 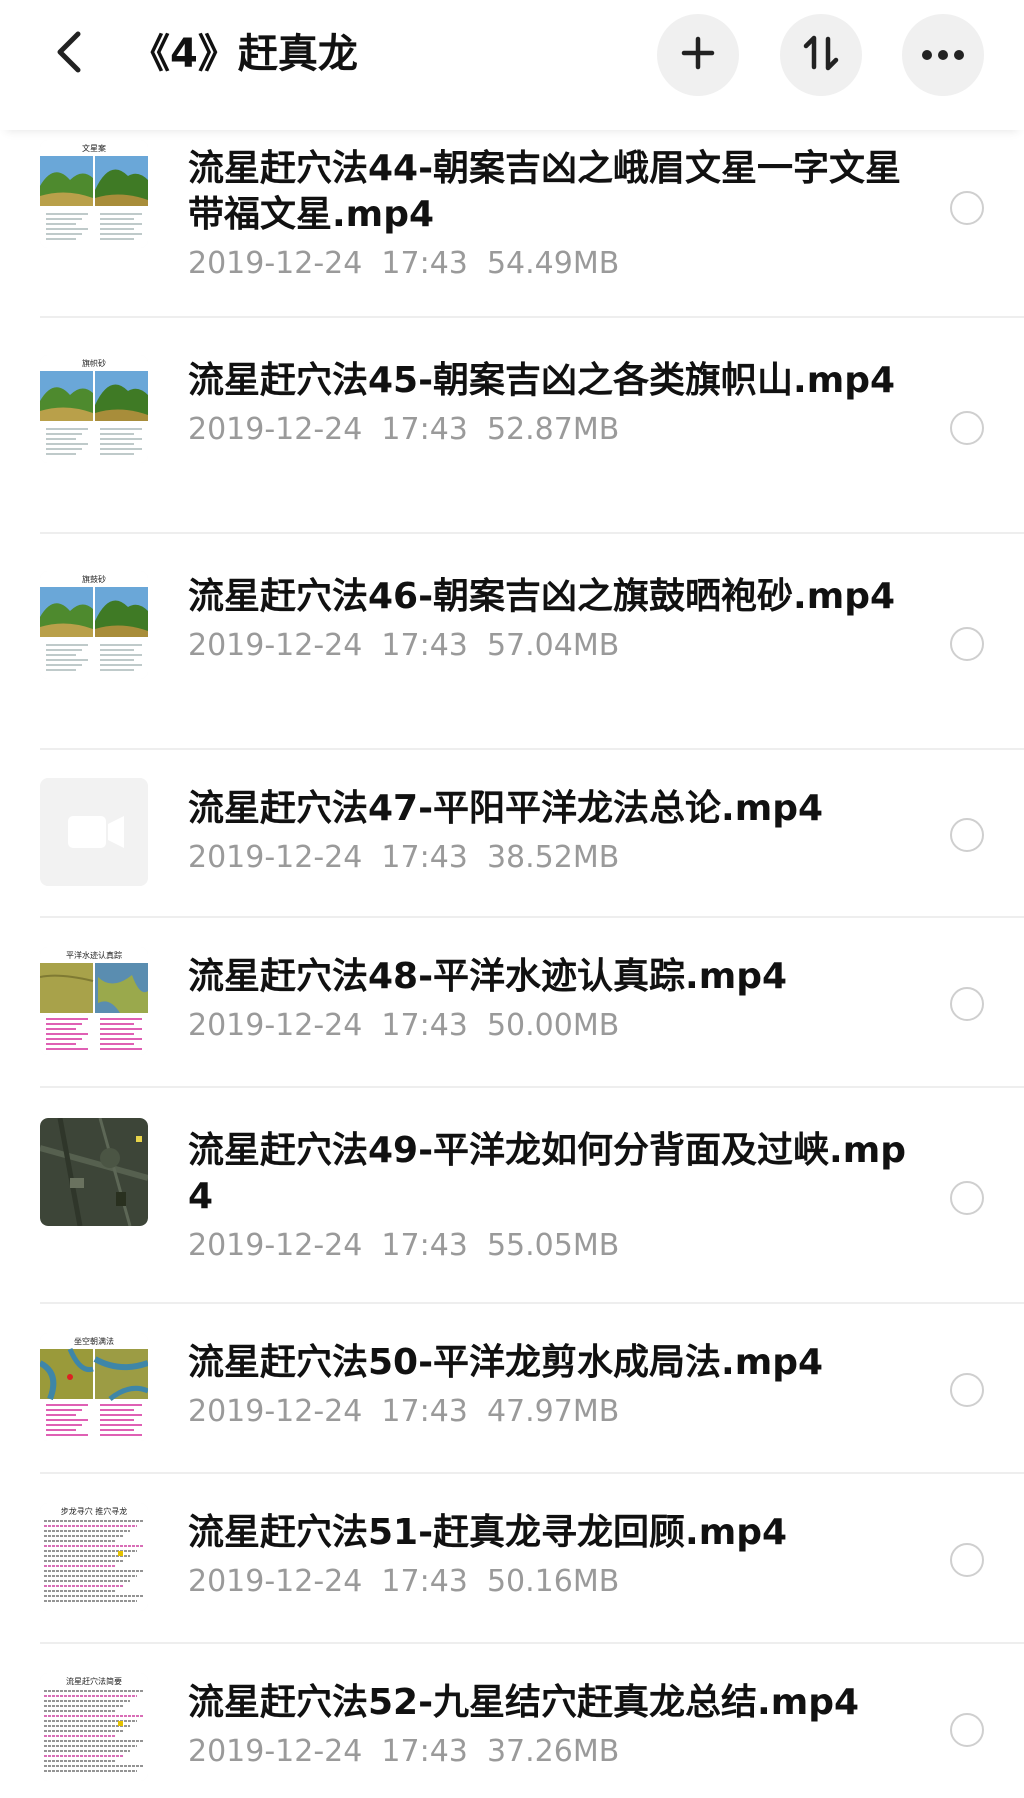 I want to click on add-button, so click(x=698, y=55).